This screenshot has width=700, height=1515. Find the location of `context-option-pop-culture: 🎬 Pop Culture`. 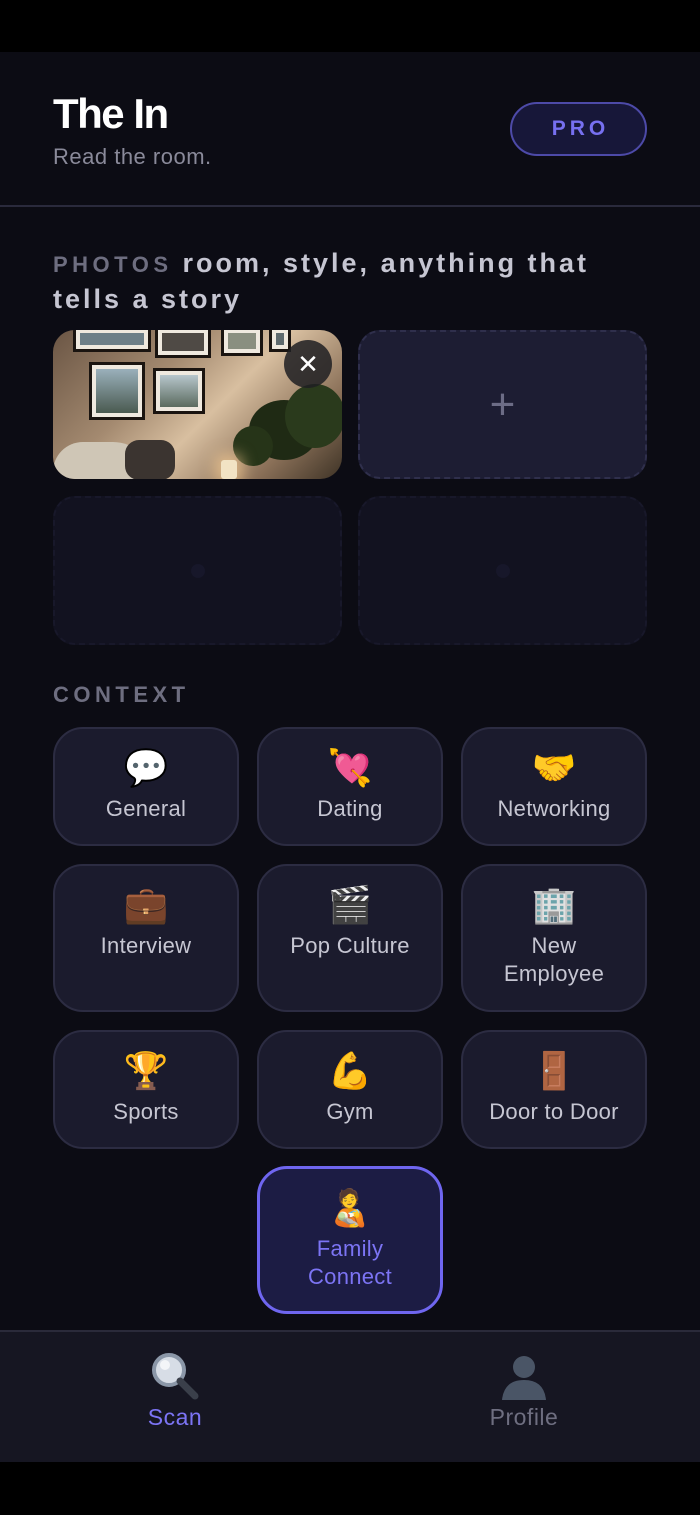

context-option-pop-culture: 🎬 Pop Culture is located at coordinates (350, 938).